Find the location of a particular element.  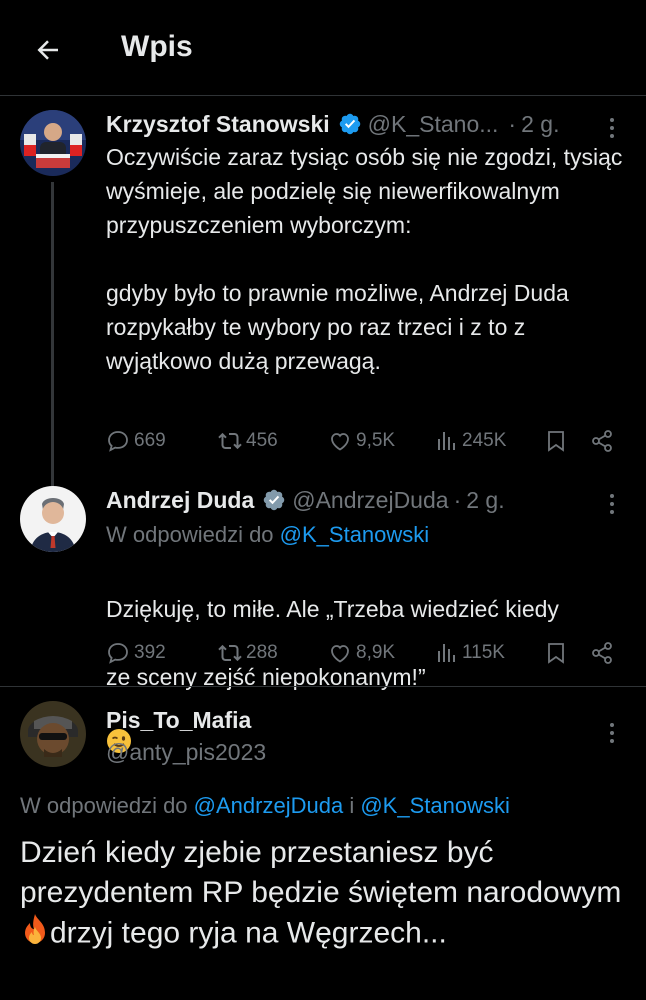

views-button: 115K is located at coordinates (469, 653).